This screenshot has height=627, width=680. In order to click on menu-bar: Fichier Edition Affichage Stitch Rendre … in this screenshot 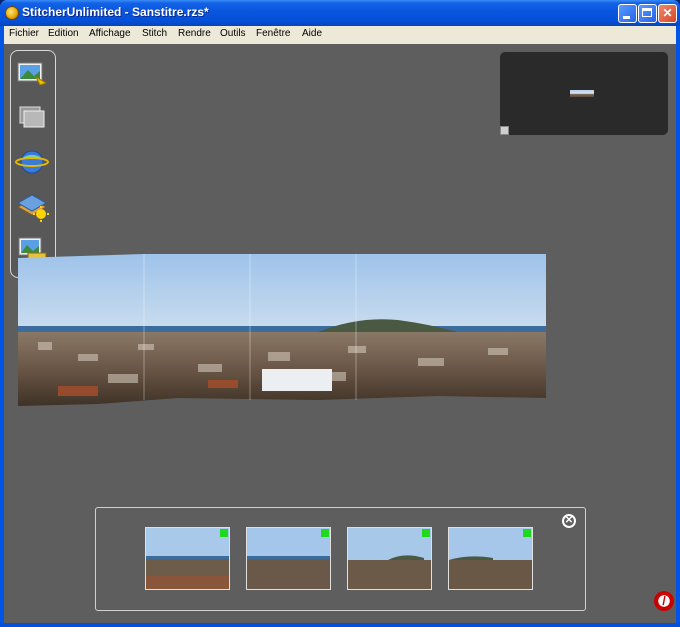, I will do `click(340, 35)`.